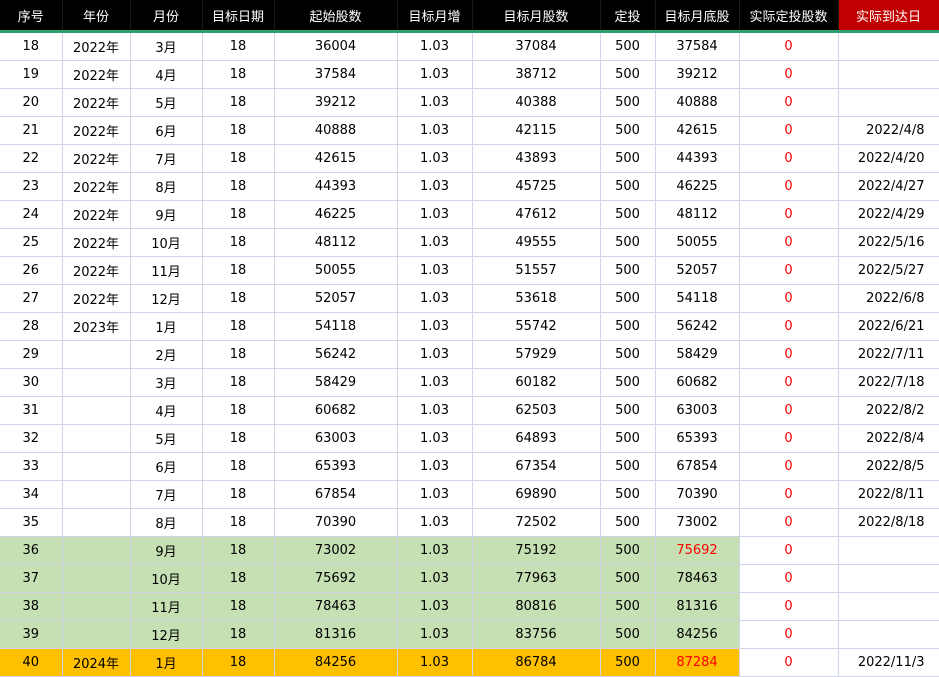 The height and width of the screenshot is (677, 939). I want to click on cell-end: 81316, so click(697, 606).